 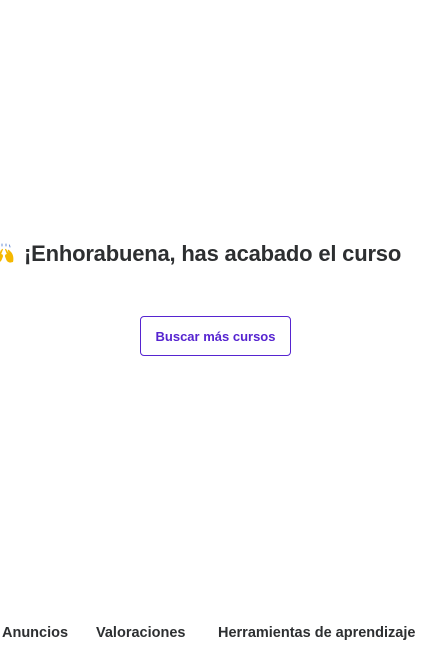 What do you see at coordinates (8, 254) in the screenshot?
I see `raising-hands-icon` at bounding box center [8, 254].